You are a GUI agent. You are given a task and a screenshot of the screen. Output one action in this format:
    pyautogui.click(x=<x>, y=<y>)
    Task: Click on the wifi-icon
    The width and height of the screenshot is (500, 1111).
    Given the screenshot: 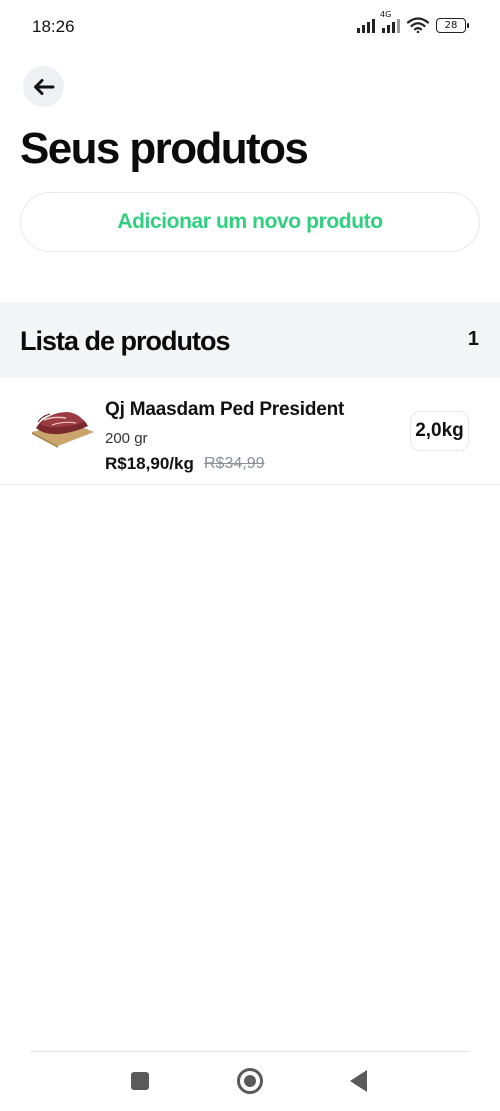 What is the action you would take?
    pyautogui.click(x=418, y=25)
    